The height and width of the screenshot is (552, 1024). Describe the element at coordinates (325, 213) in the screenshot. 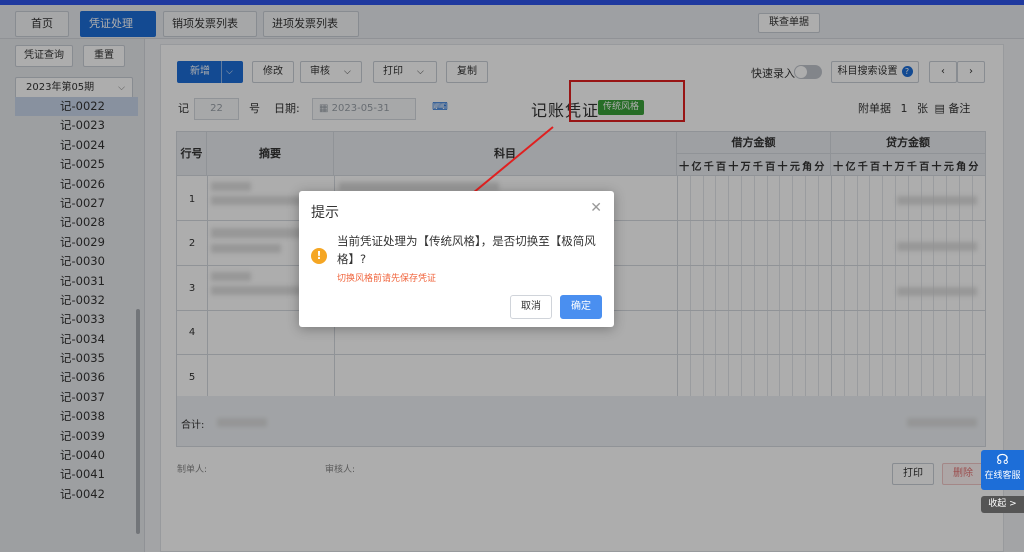

I see `dialog-title: 提示` at that location.